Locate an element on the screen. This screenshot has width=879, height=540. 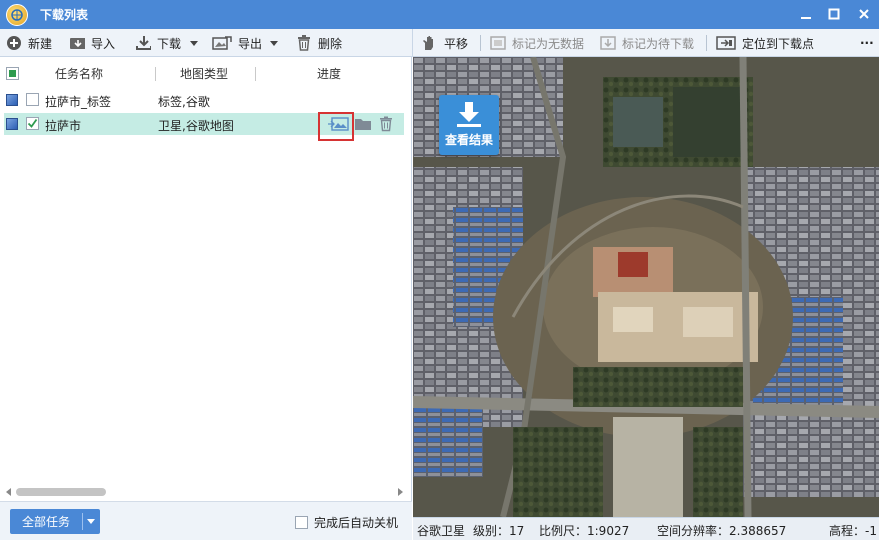
mark-nodata-button: 标记为无数据 is located at coordinates (537, 43).